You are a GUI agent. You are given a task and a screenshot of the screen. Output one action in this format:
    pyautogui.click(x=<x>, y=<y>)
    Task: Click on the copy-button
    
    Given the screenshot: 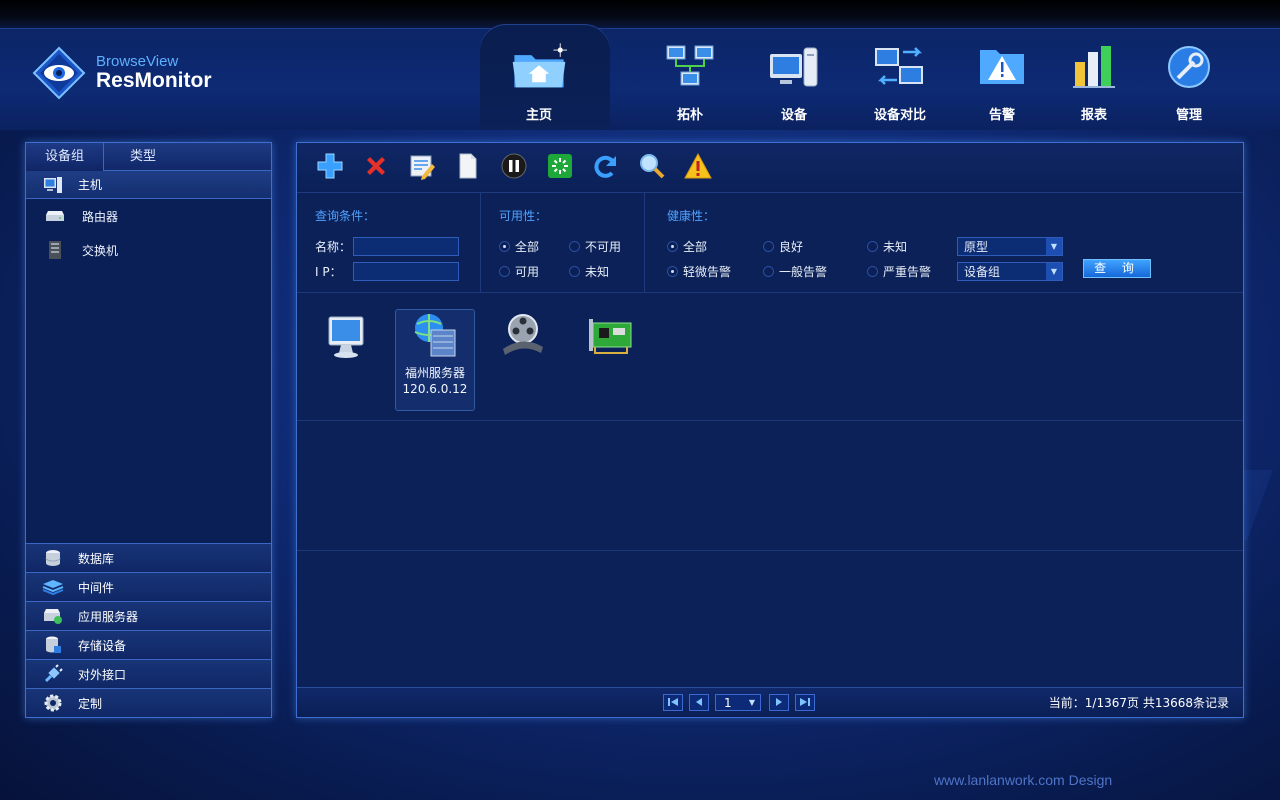 What is the action you would take?
    pyautogui.click(x=468, y=168)
    